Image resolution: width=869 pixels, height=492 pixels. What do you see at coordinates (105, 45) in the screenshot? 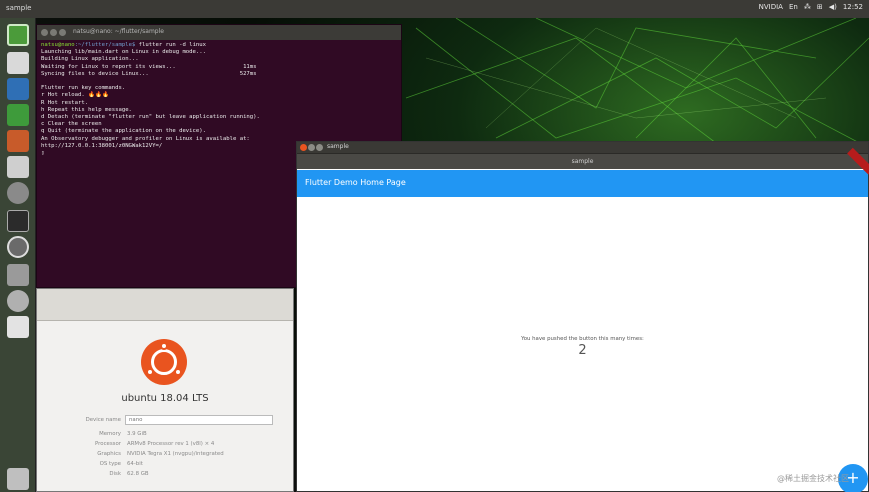
I see `prompt-path: :~/flutter/sample$` at bounding box center [105, 45].